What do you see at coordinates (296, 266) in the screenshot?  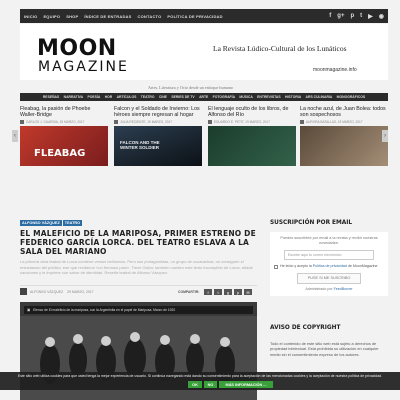 I see `consent-text: He leído y acepto la` at bounding box center [296, 266].